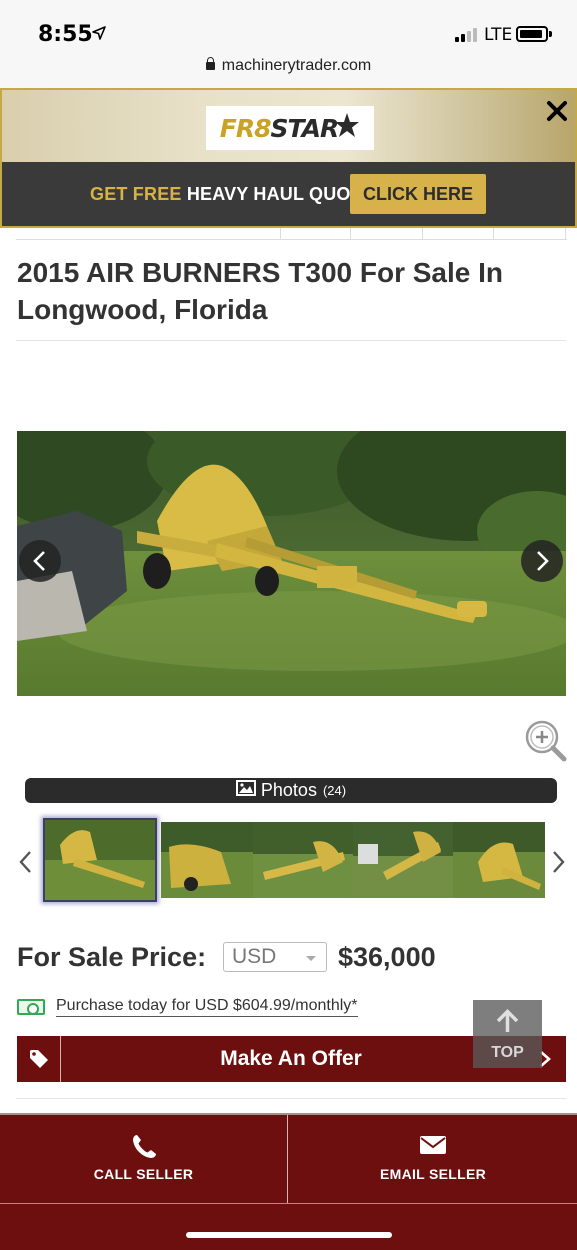 The height and width of the screenshot is (1250, 577). I want to click on ad-promo-strip: GET FREE HEAVY HAUL QUOTES CLICK HERE, so click(288, 194).